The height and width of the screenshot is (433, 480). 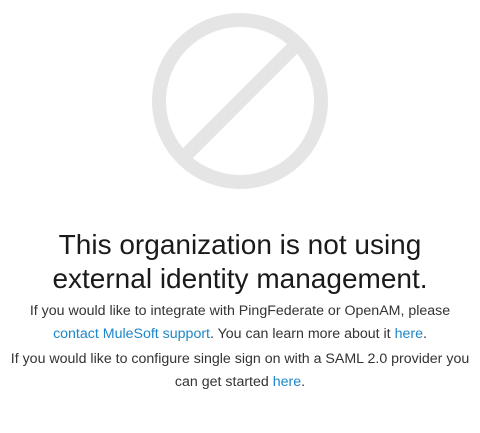 I want to click on learn-more-link: here, so click(x=409, y=334).